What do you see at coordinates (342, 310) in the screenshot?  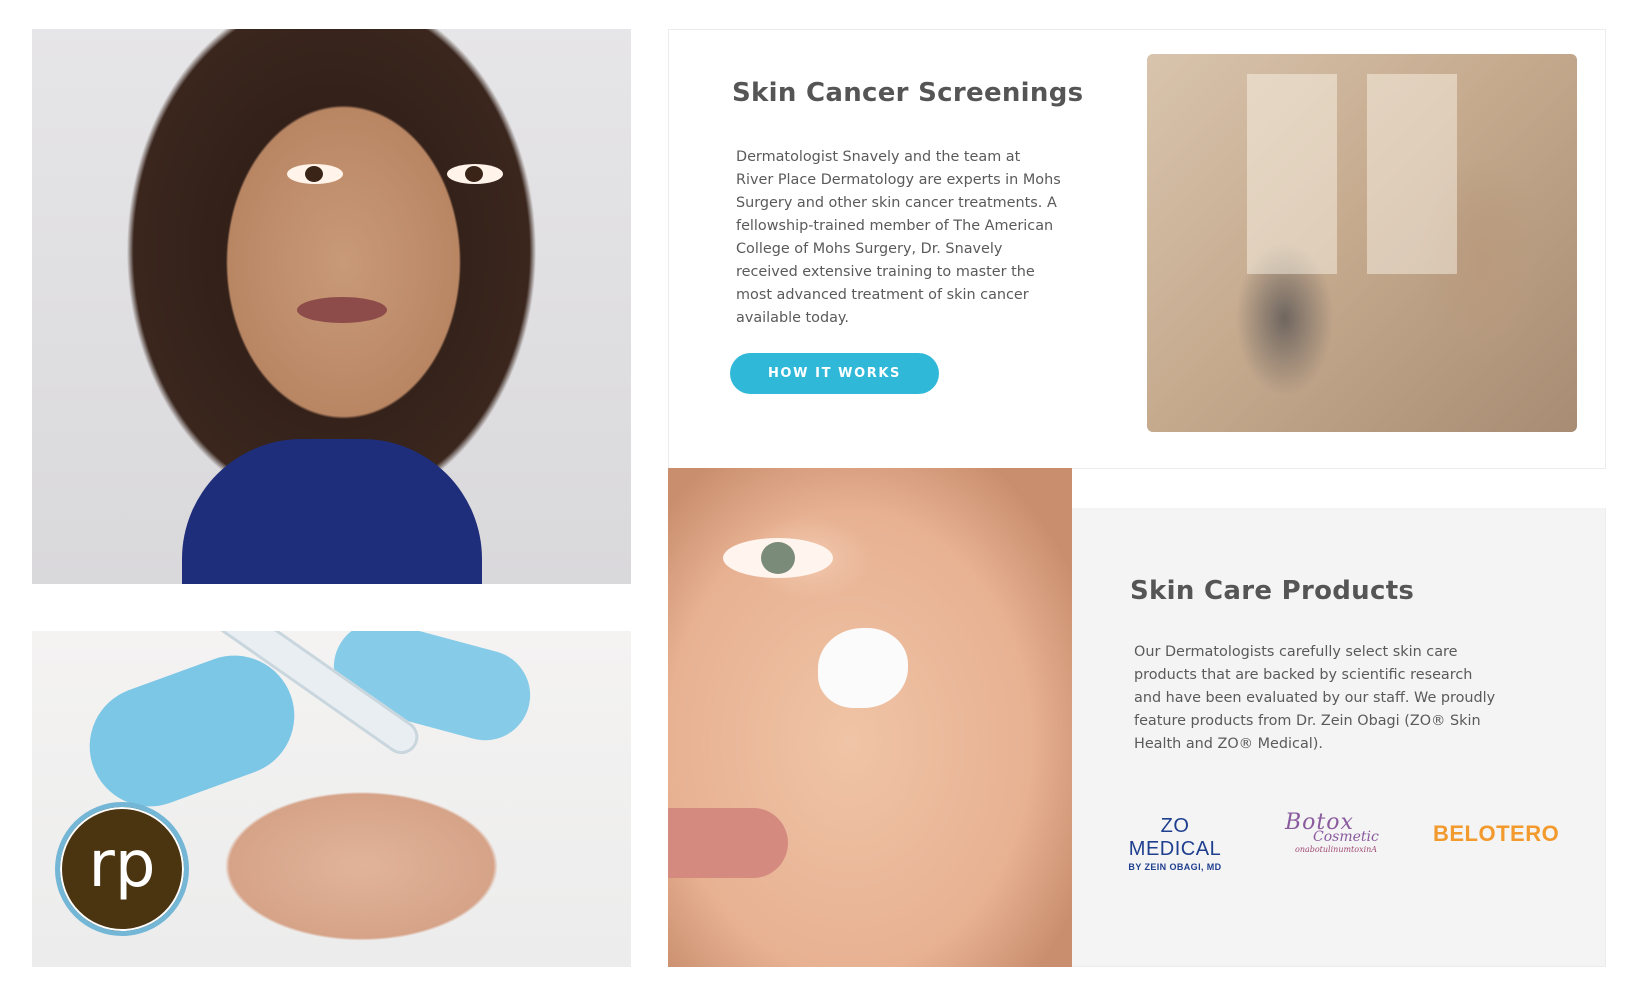 I see `portrait-lips` at bounding box center [342, 310].